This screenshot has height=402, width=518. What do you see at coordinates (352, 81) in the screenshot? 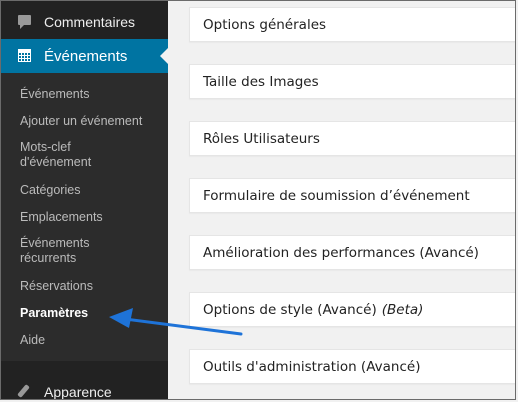
I see `settings-section-image-sizes: Taille des Images` at bounding box center [352, 81].